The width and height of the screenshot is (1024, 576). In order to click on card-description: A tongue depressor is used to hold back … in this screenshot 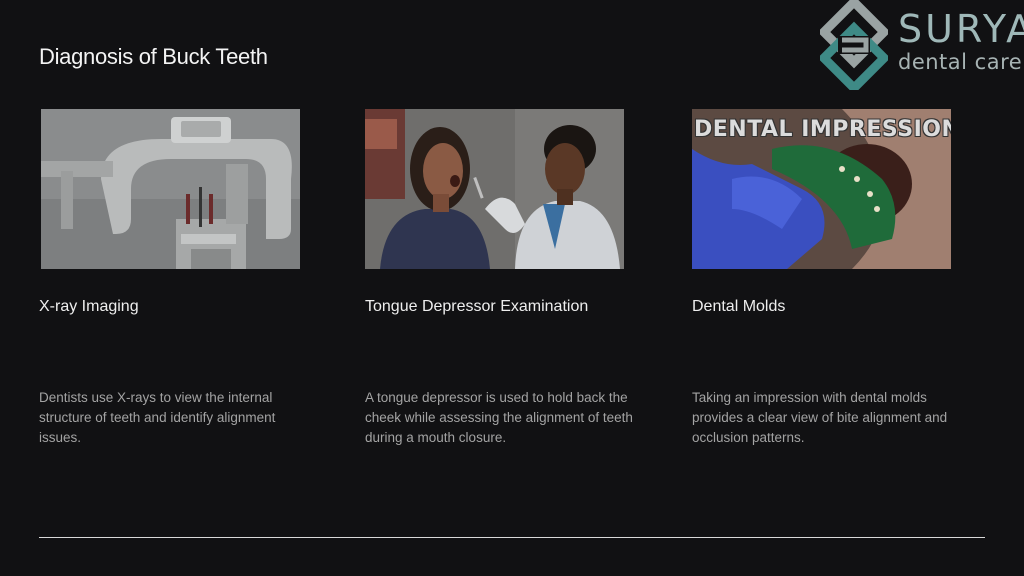, I will do `click(499, 417)`.